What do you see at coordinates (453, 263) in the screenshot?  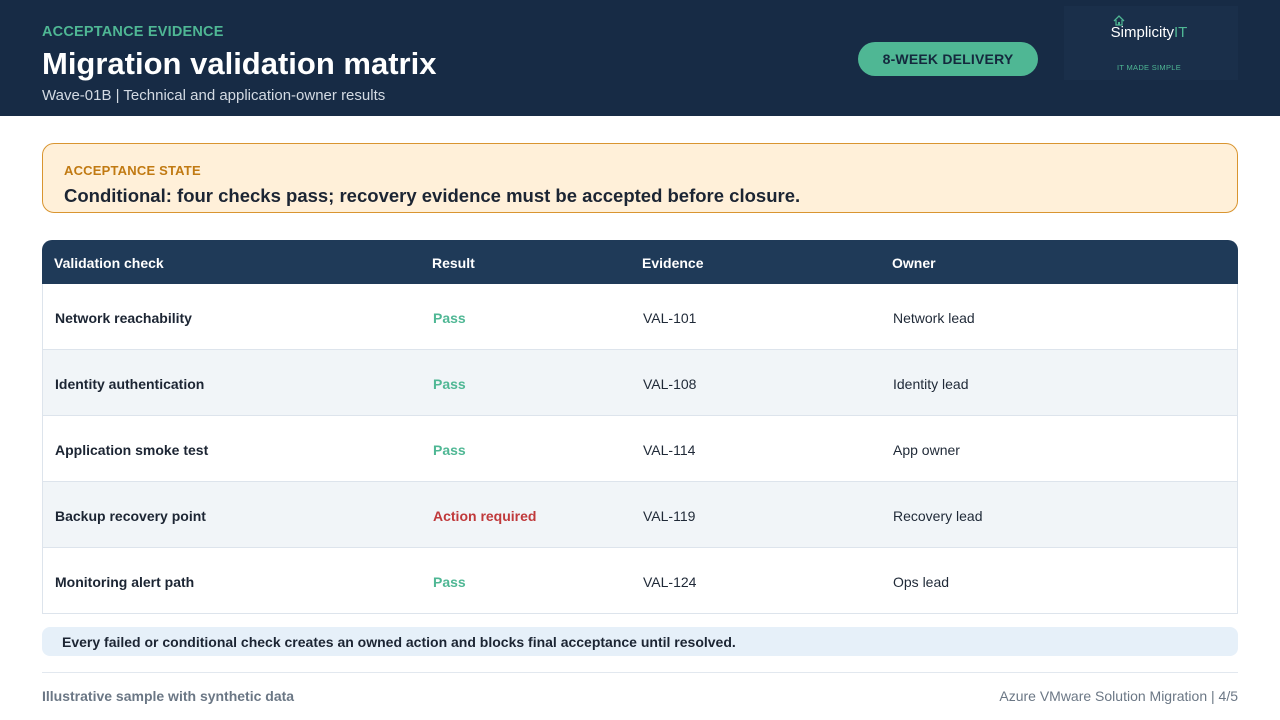 I see `column-header-result: Result` at bounding box center [453, 263].